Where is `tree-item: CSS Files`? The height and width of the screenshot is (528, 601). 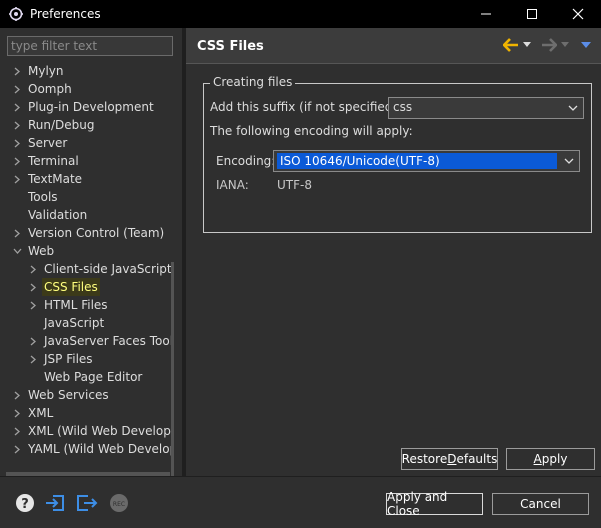
tree-item: CSS Files is located at coordinates (88, 287).